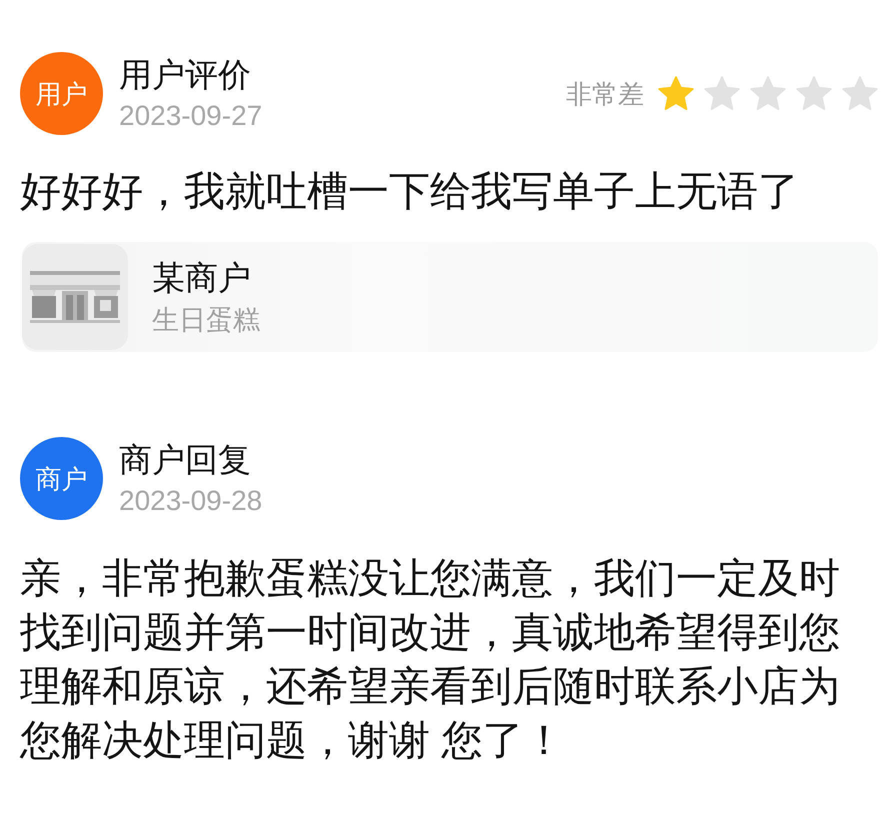 This screenshot has width=896, height=818. Describe the element at coordinates (206, 320) in the screenshot. I see `shop-category: 生日蛋糕` at that location.